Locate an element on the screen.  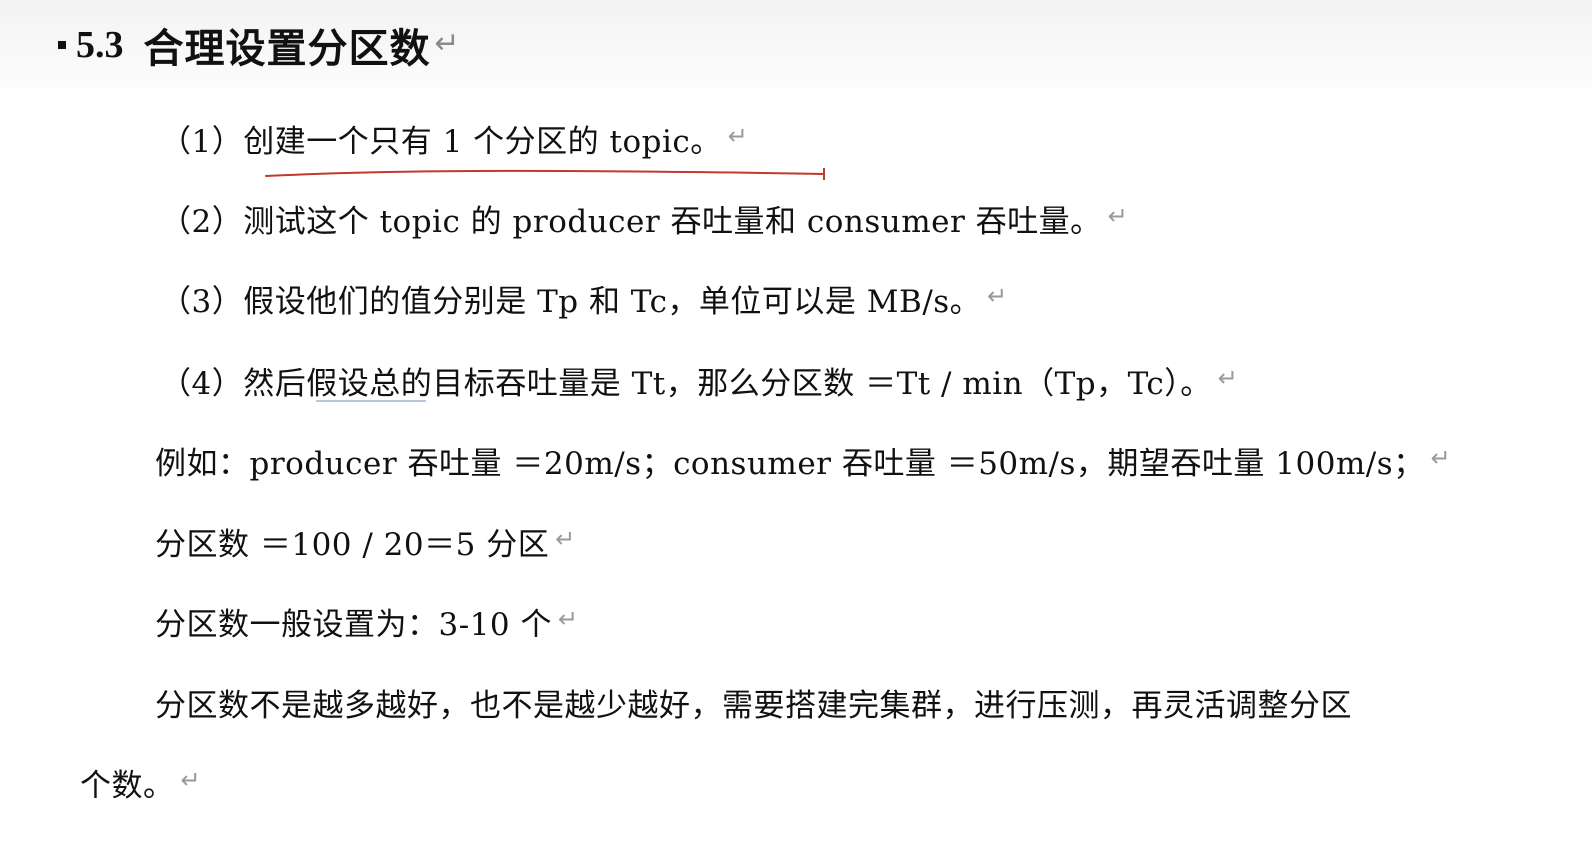
partition-range-line: 分区数一般设置为：3-10 个 ↵ is located at coordinates (367, 621).